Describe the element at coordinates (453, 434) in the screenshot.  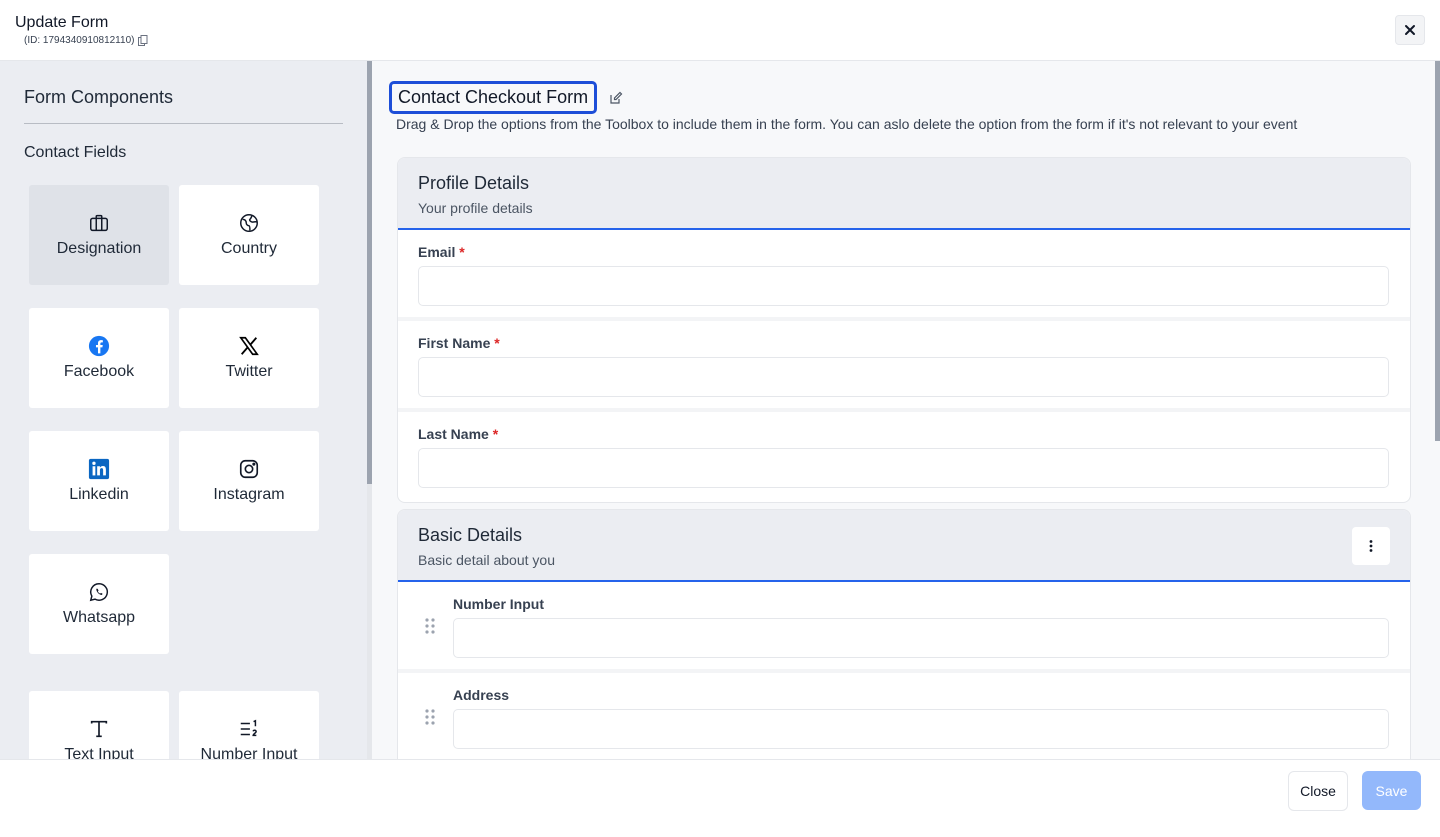
I see `field-label-text: Last Name` at that location.